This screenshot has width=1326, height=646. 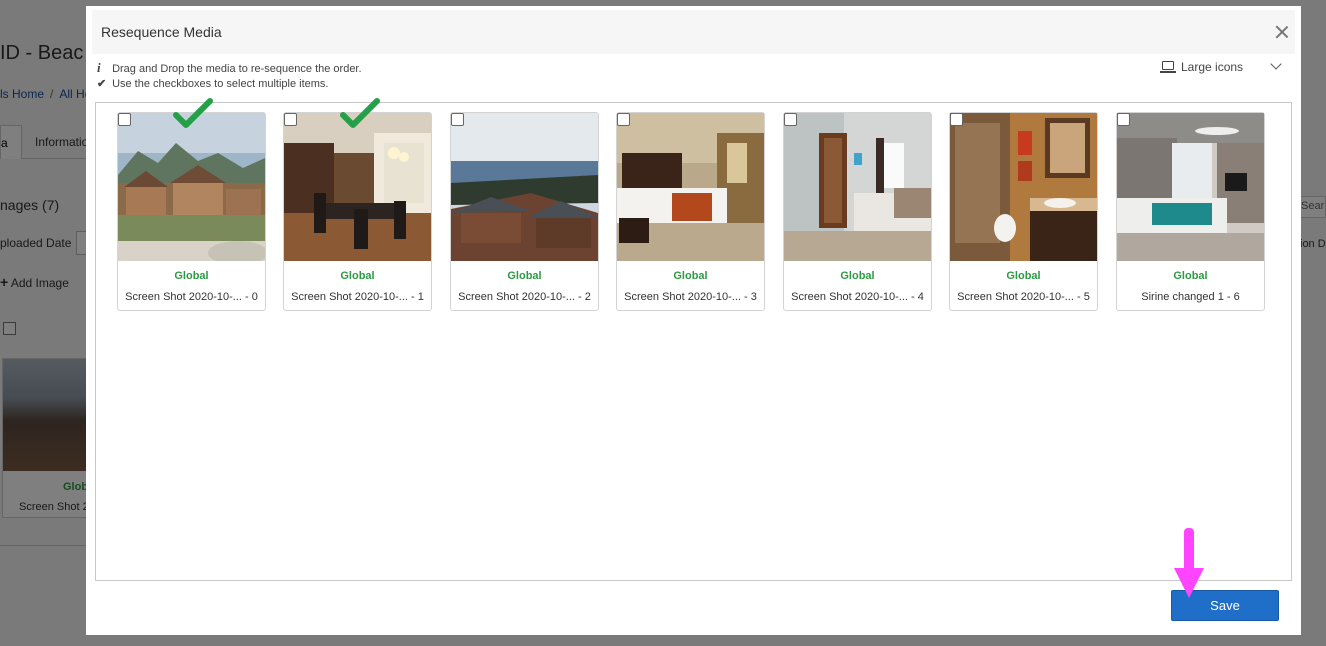 What do you see at coordinates (1023, 297) in the screenshot?
I see `media-name: Screen Shot 2020-10-... - 5` at bounding box center [1023, 297].